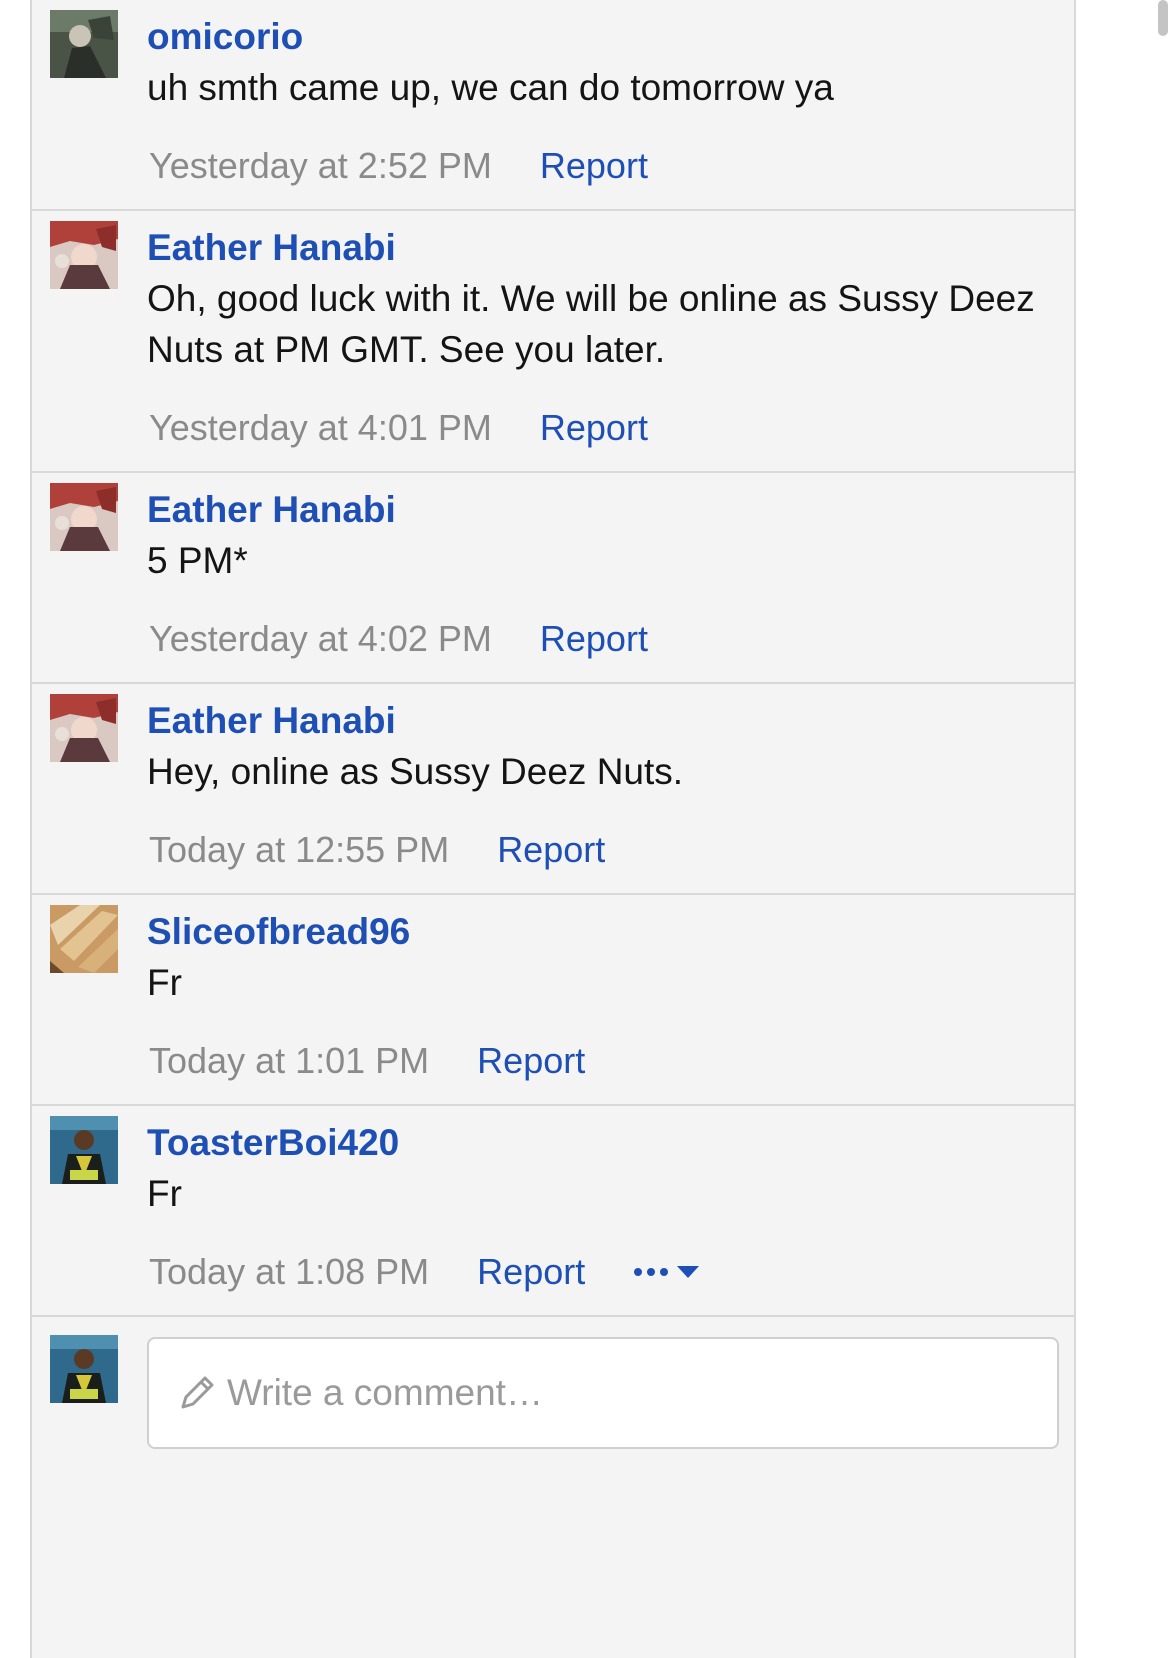 This screenshot has width=1170, height=1658. What do you see at coordinates (197, 1392) in the screenshot?
I see `pencil-icon` at bounding box center [197, 1392].